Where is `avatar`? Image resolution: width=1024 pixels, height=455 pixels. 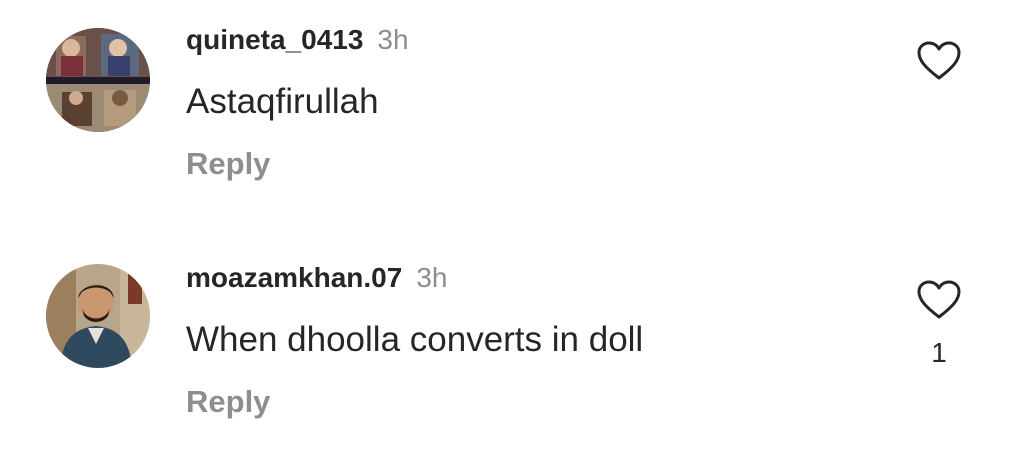
avatar is located at coordinates (98, 316).